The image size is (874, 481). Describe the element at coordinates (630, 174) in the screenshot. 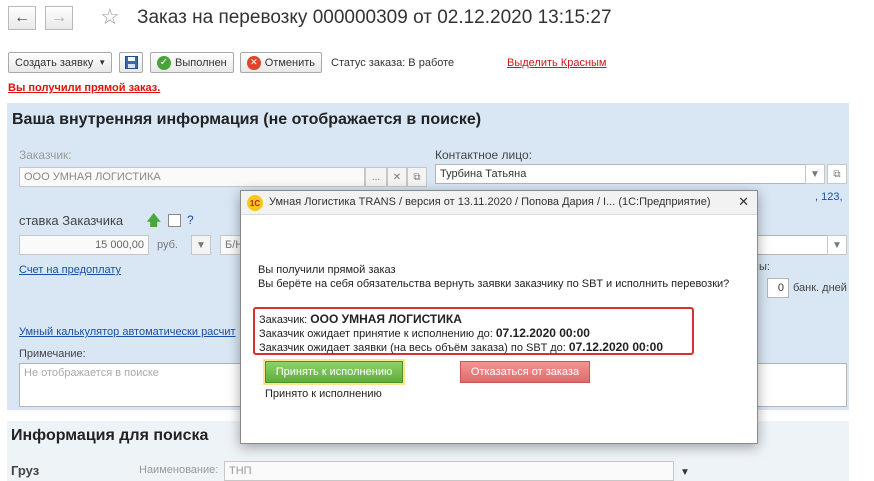

I see `contact-field: Турбина Татьяна` at that location.